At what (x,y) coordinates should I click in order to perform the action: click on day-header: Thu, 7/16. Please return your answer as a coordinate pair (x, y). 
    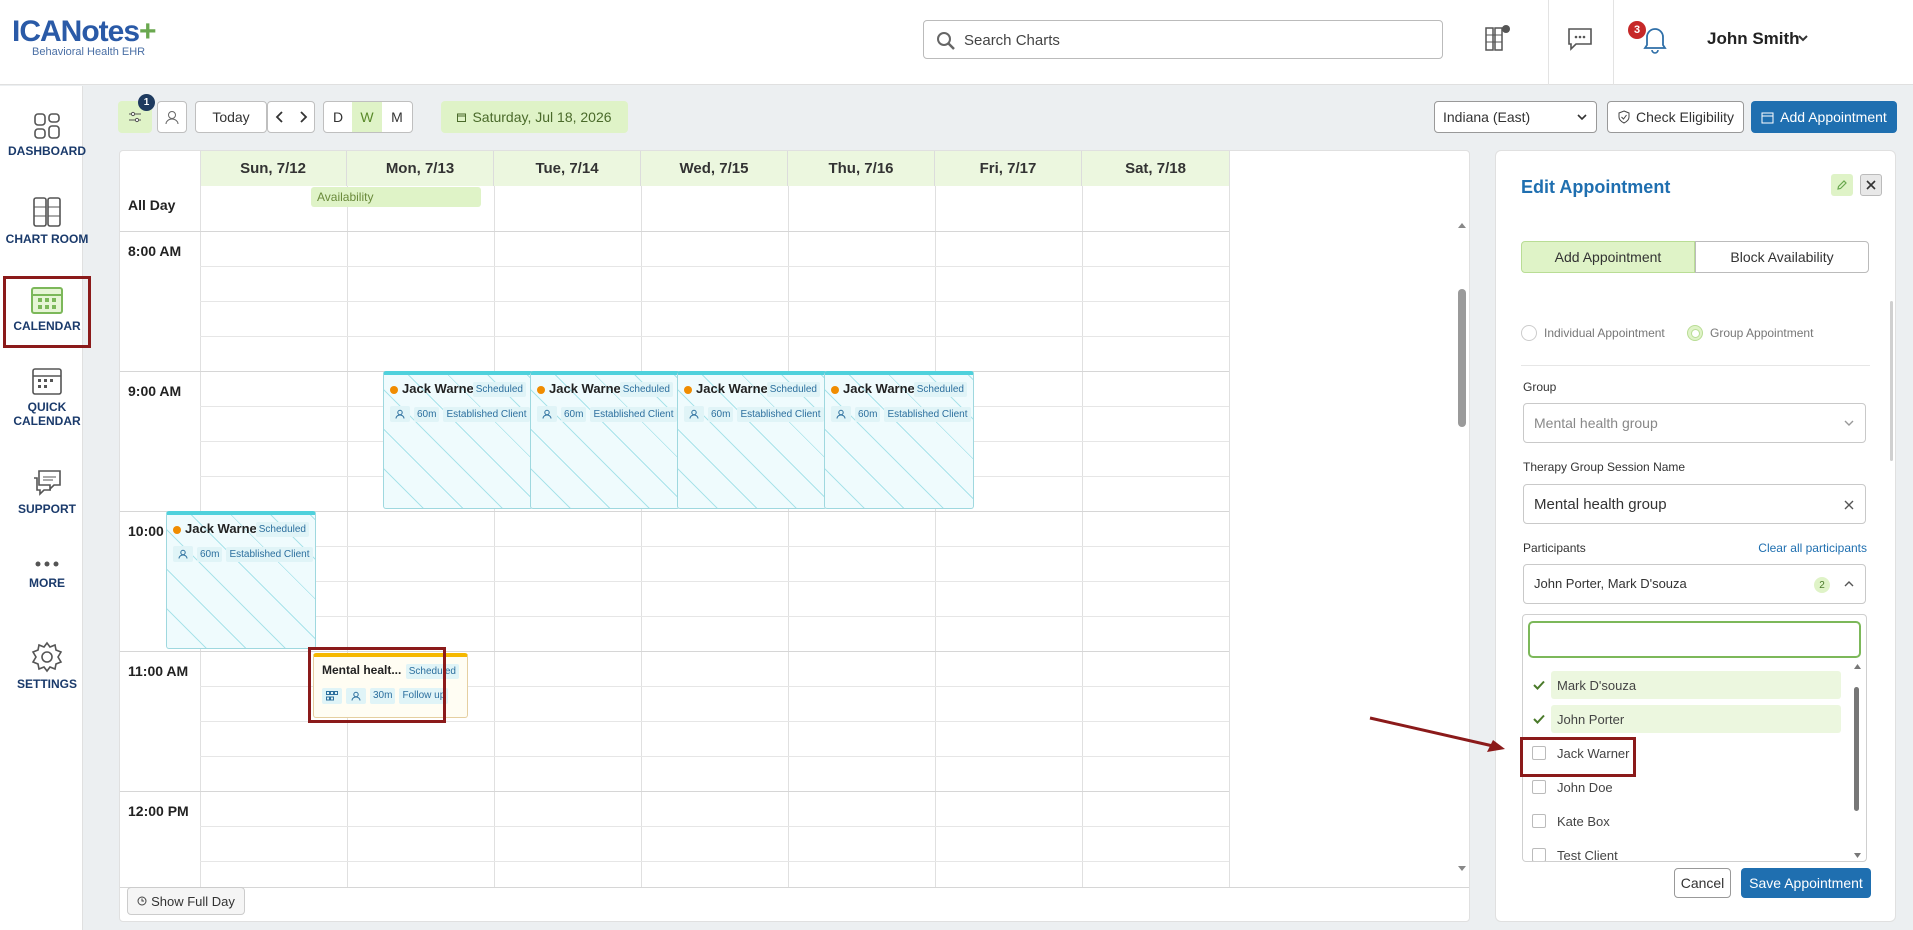
    Looking at the image, I should click on (861, 168).